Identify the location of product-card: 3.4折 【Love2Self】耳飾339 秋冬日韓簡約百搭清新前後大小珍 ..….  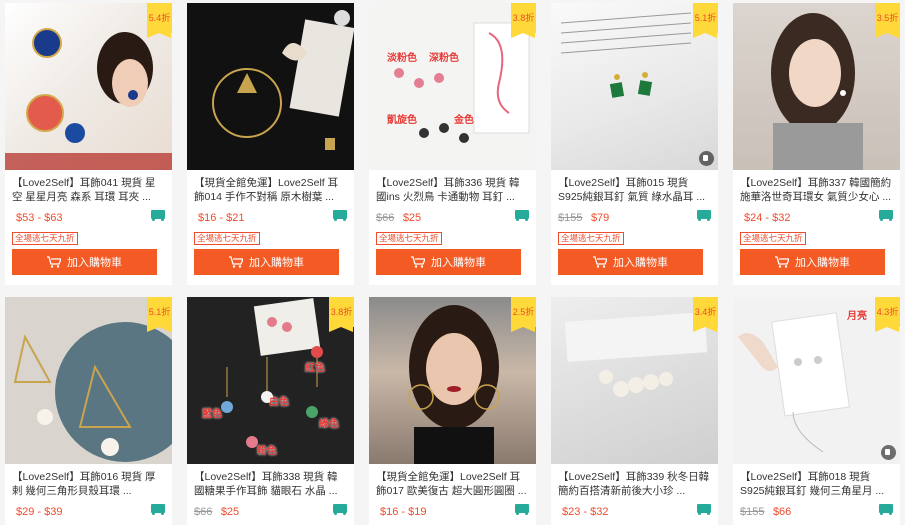
(634, 411).